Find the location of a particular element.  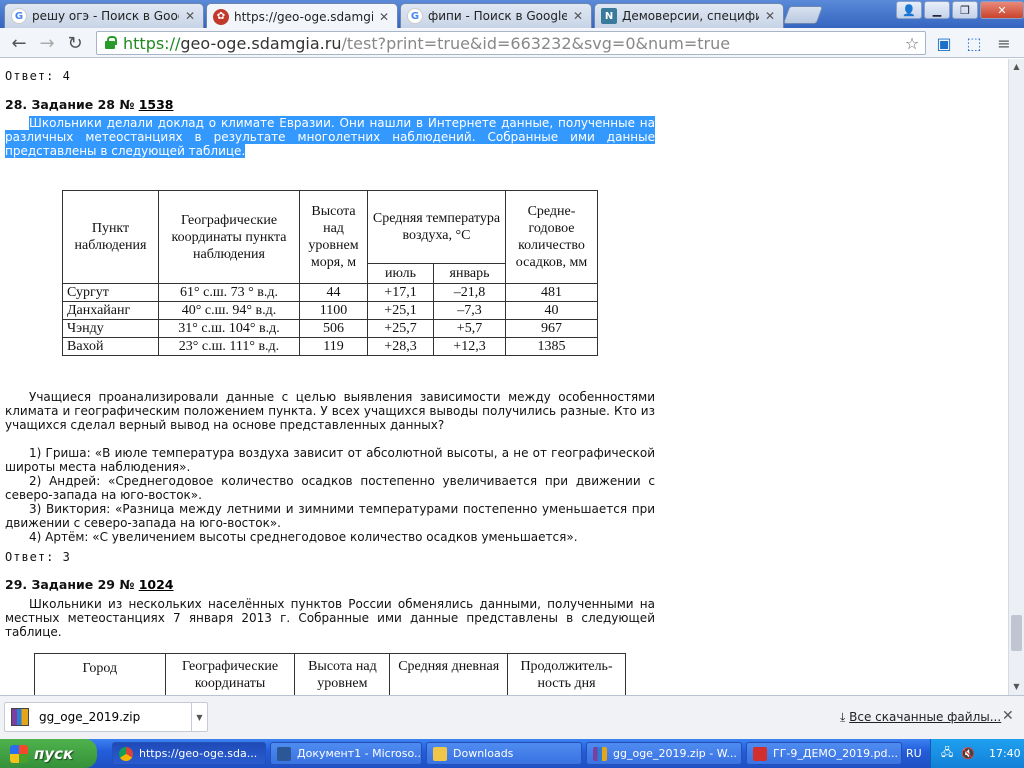

scroll-up-icon: ▲ is located at coordinates (1016, 66).